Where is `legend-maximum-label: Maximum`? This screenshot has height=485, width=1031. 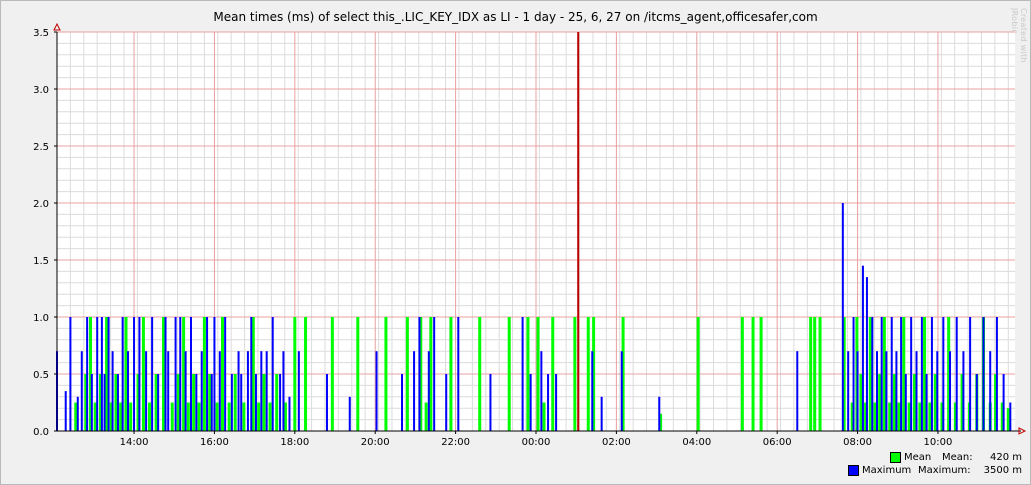 legend-maximum-label: Maximum is located at coordinates (887, 470).